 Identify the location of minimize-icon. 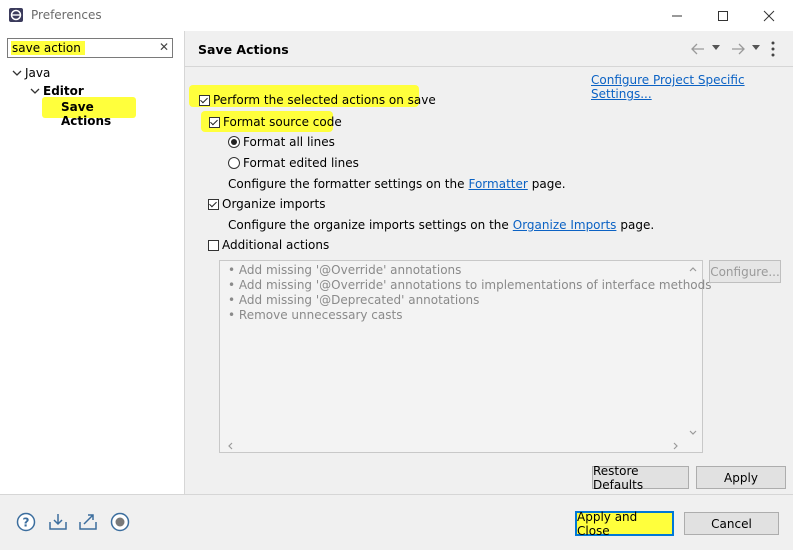
(677, 15).